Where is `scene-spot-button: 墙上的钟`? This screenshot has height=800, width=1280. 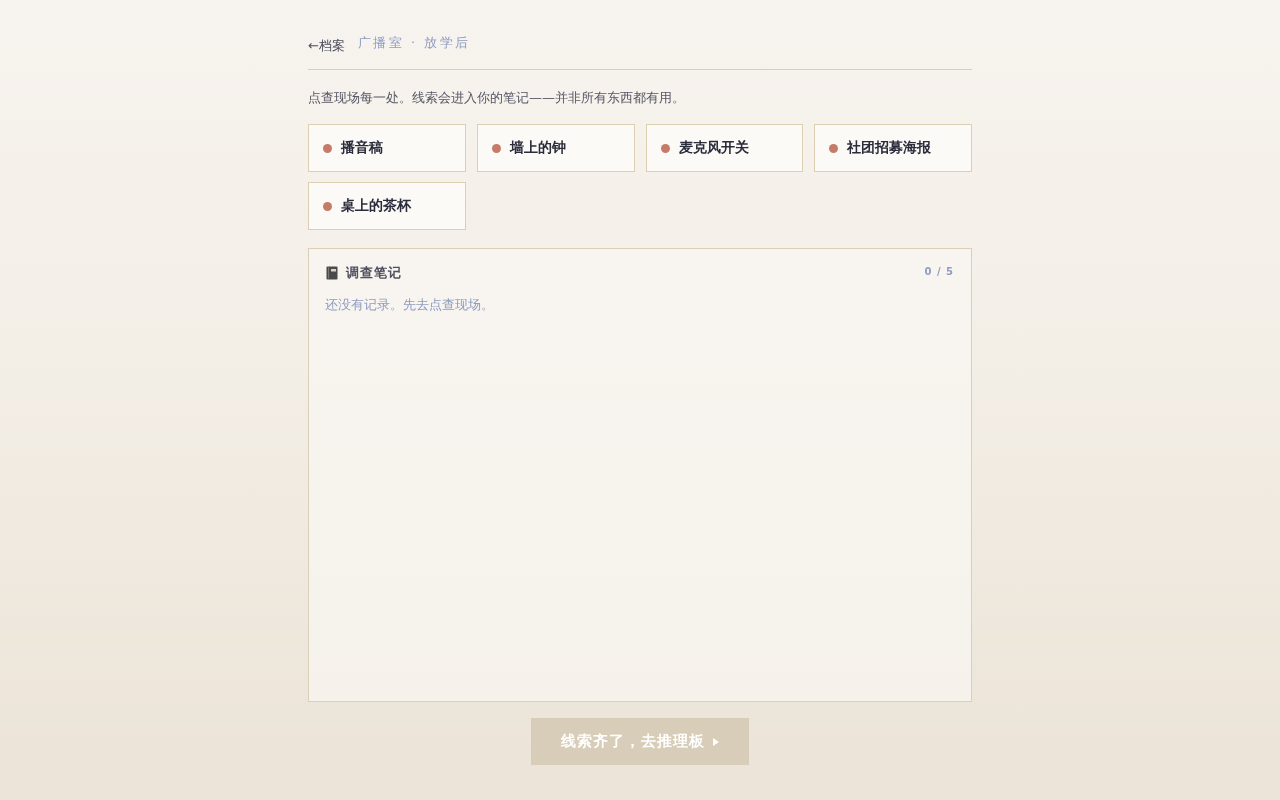 scene-spot-button: 墙上的钟 is located at coordinates (555, 148).